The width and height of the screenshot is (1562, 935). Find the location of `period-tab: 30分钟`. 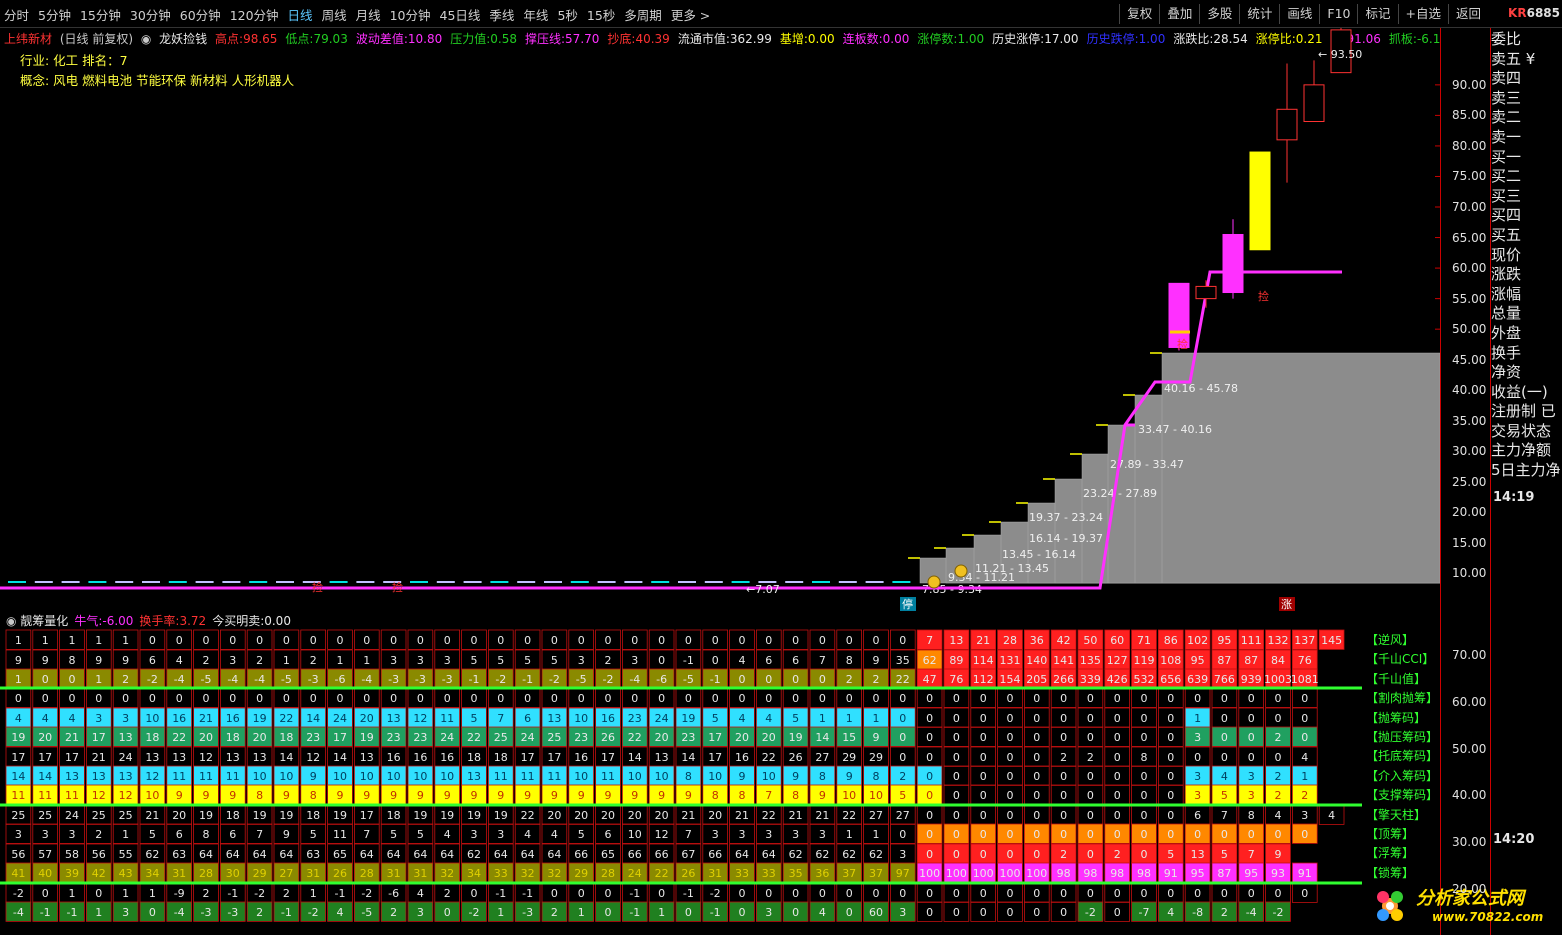

period-tab: 30分钟 is located at coordinates (150, 14).